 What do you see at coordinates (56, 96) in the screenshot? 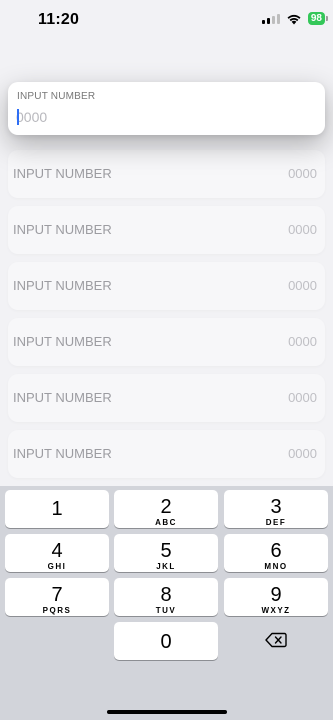
I see `focused-input-label: INPUT NUMBER` at bounding box center [56, 96].